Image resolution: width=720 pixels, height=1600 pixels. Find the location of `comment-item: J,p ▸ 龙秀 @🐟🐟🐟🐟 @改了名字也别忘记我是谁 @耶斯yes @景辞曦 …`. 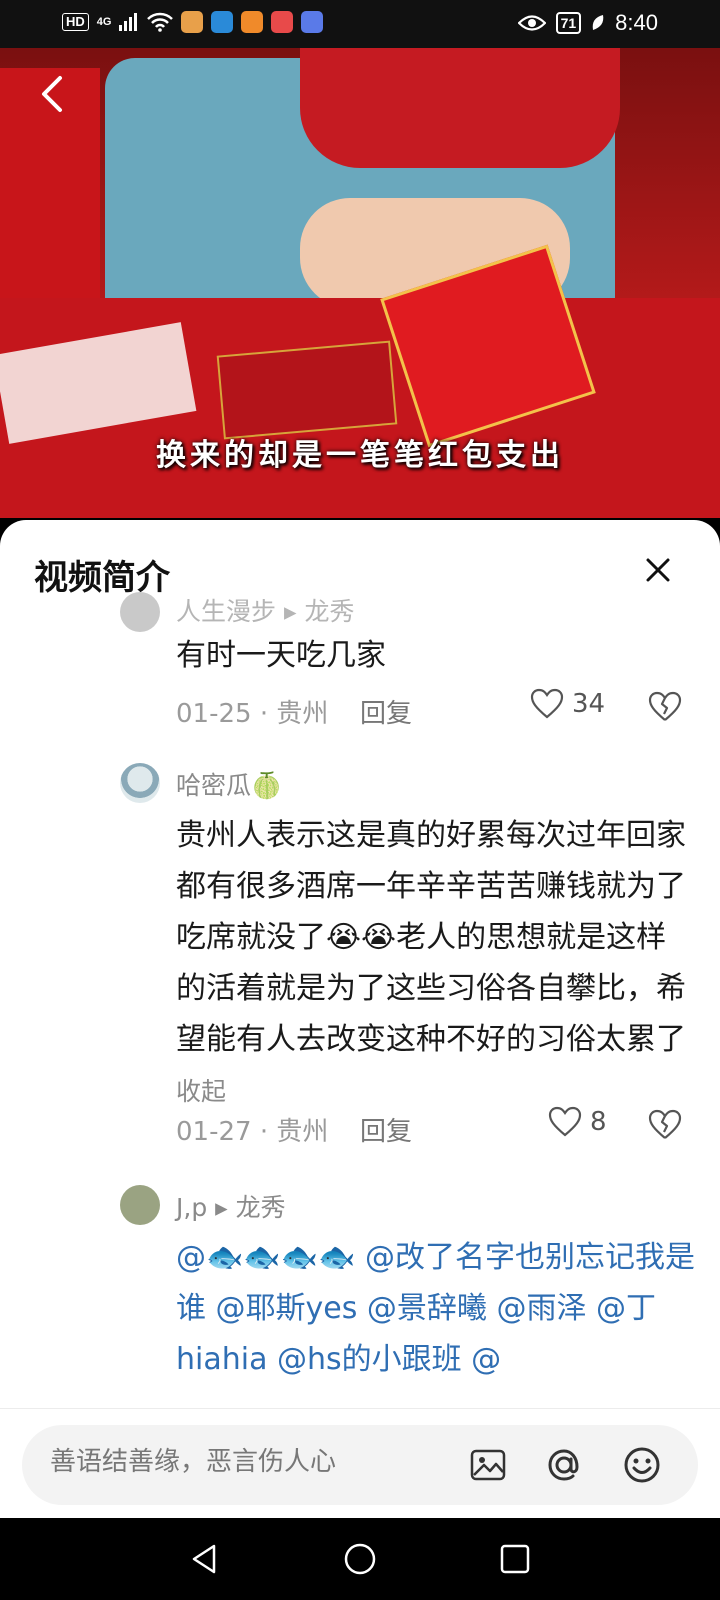

comment-item: J,p ▸ 龙秀 @🐟🐟🐟🐟 @改了名字也别忘记我是谁 @耶斯yes @景辞曦 … is located at coordinates (360, 1295).